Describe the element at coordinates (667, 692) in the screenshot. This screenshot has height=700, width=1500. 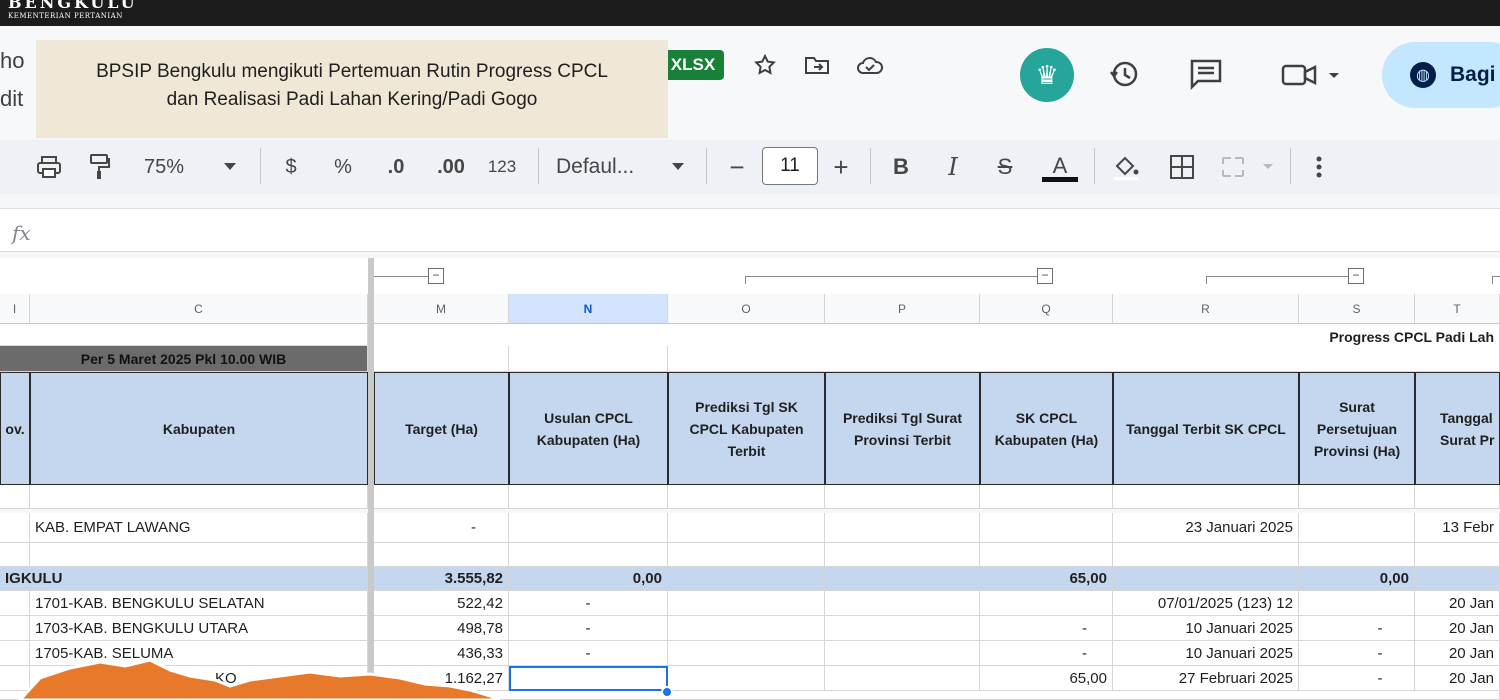
I see `fill-handle` at that location.